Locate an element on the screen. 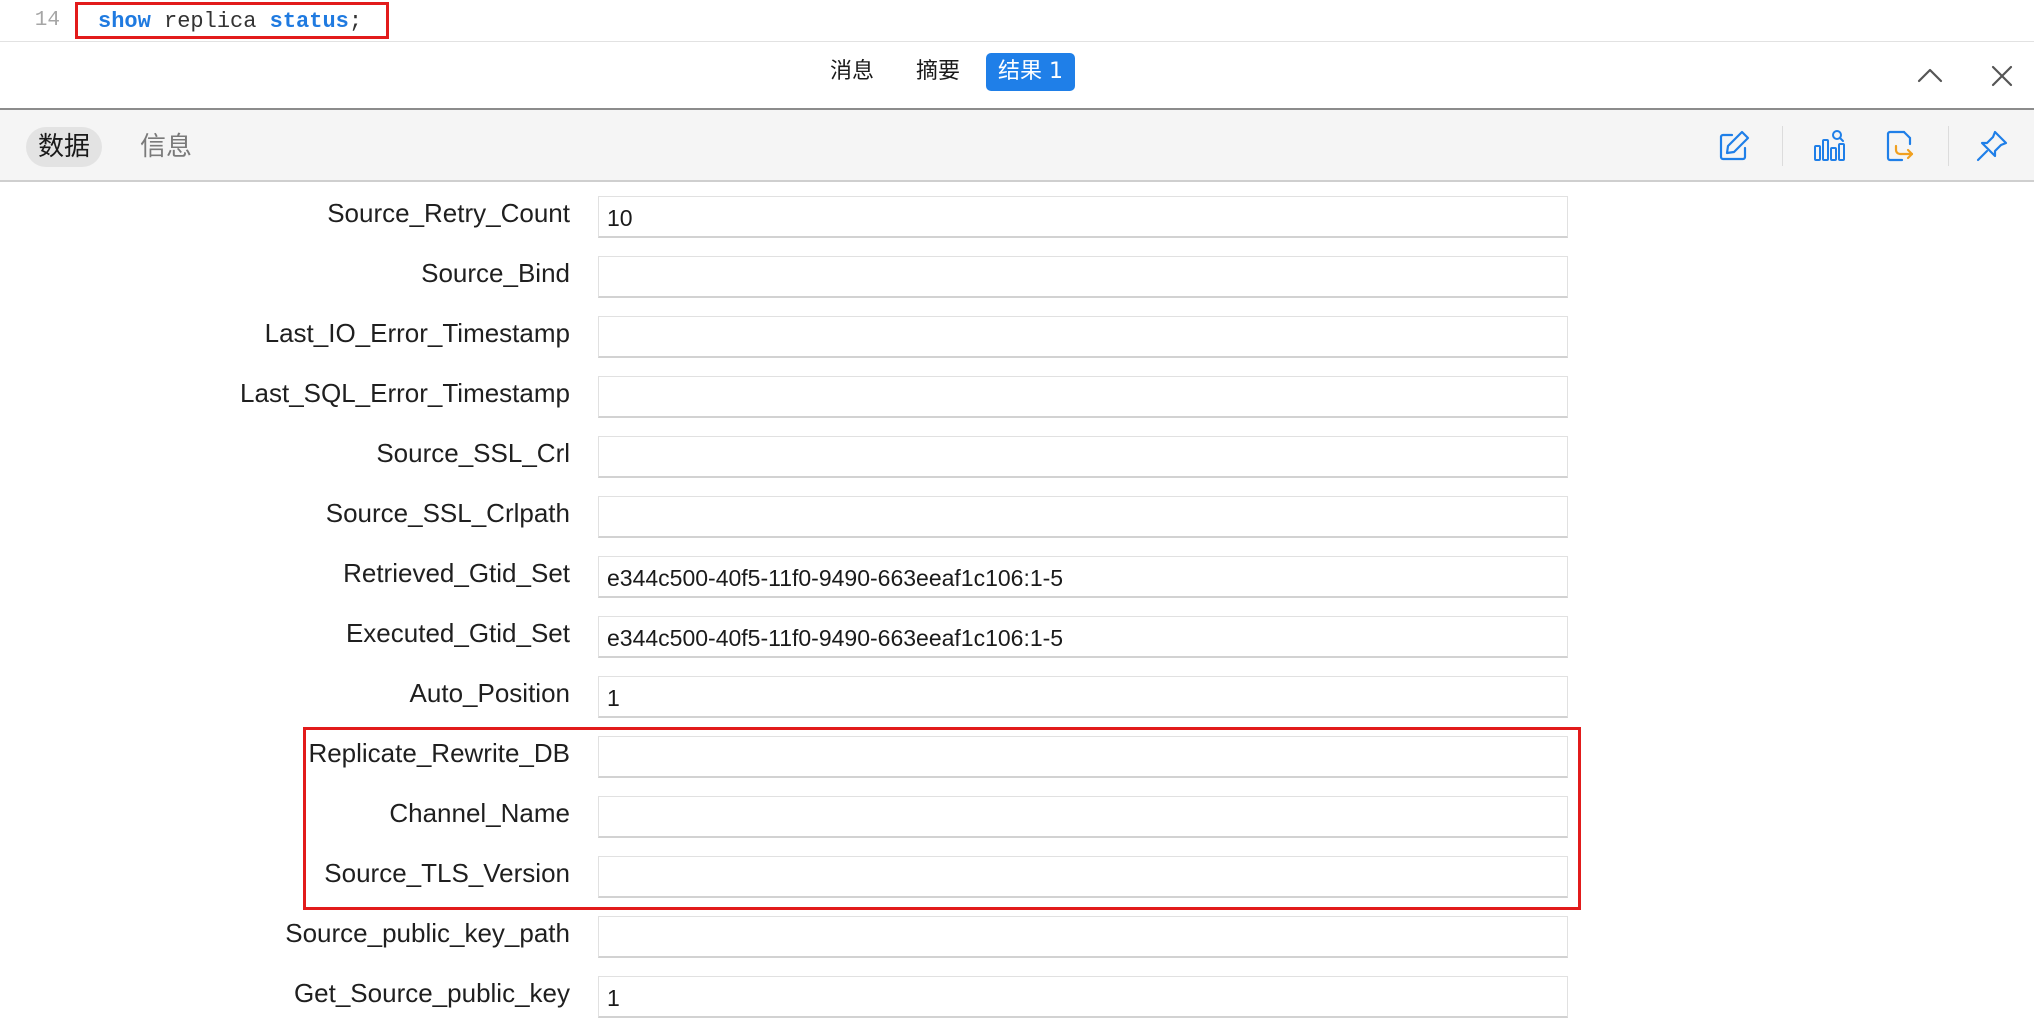  field-row: Source_Bind is located at coordinates (1017, 270).